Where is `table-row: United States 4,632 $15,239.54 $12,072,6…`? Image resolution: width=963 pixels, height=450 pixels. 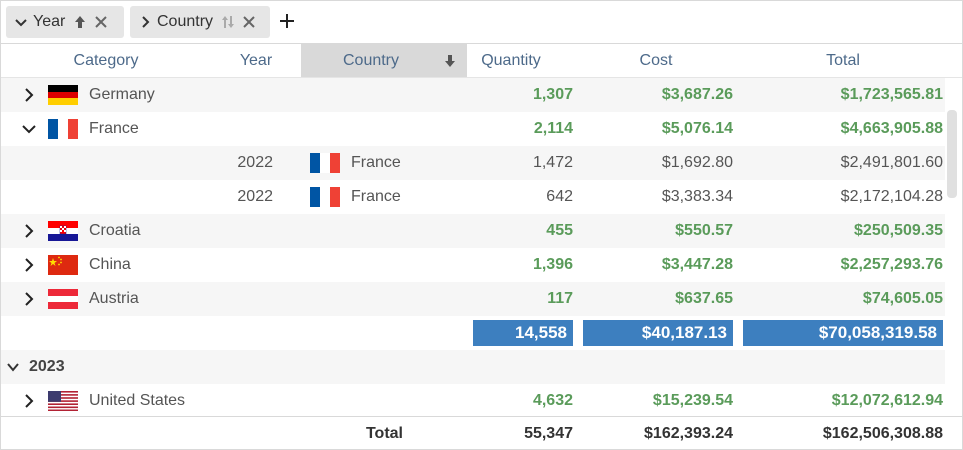 table-row: United States 4,632 $15,239.54 $12,072,6… is located at coordinates (473, 401).